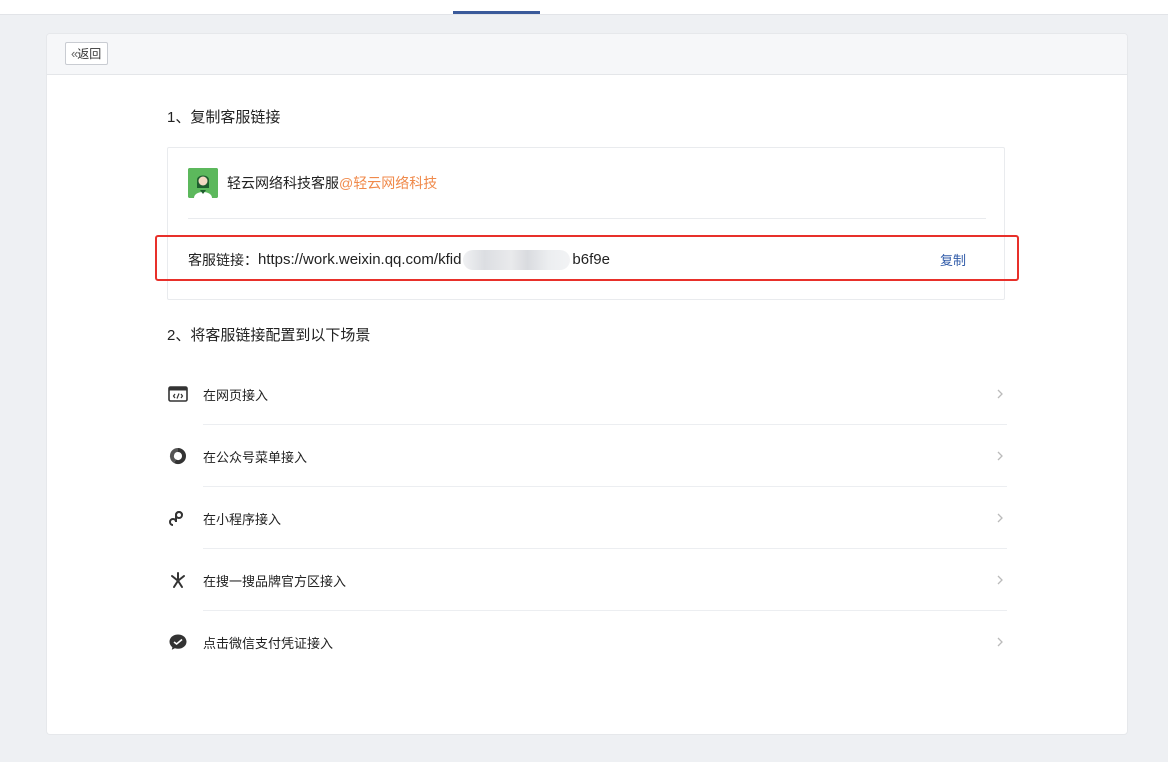  I want to click on scene-label: 在小程序接入, so click(242, 519).